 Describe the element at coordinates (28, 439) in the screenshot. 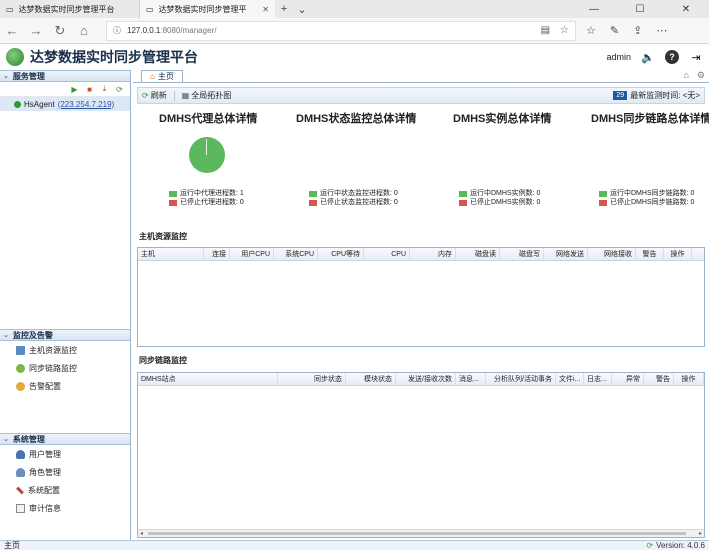

I see `system-panel-title: 系统管理` at that location.